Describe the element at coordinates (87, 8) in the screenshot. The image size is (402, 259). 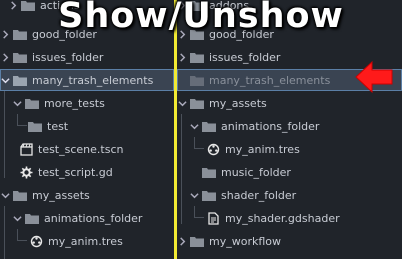
I see `tree-row-actions: actions` at that location.